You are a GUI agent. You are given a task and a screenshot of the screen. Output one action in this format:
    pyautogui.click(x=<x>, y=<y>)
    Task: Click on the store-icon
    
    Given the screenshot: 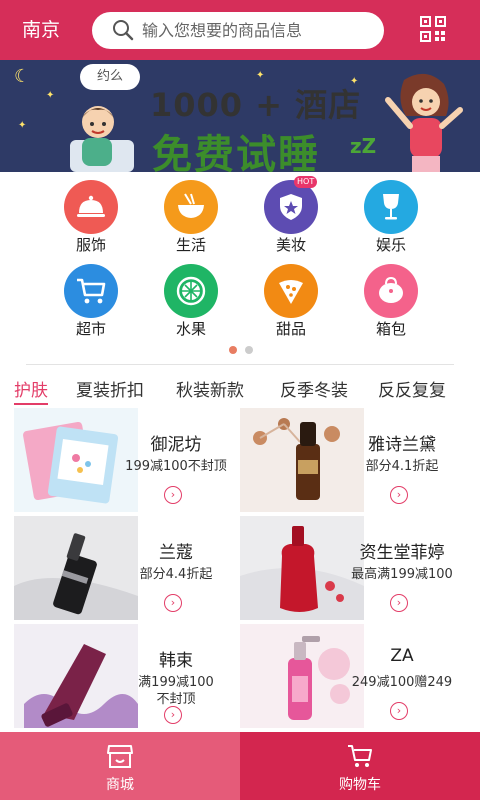 What is the action you would take?
    pyautogui.click(x=120, y=756)
    